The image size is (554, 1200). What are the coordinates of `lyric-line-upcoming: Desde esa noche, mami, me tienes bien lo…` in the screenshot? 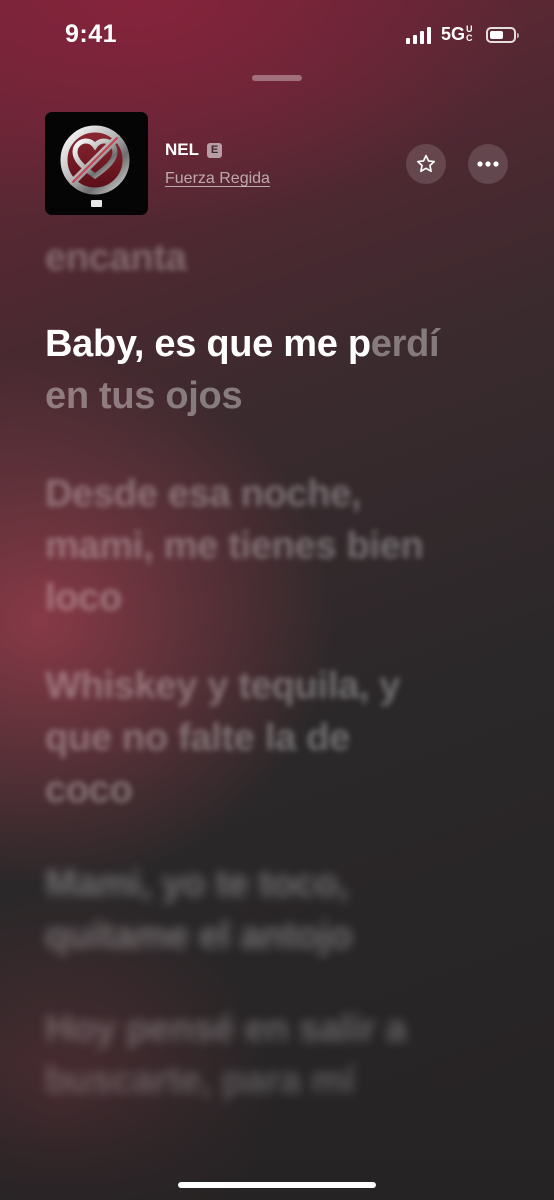 It's located at (245, 546).